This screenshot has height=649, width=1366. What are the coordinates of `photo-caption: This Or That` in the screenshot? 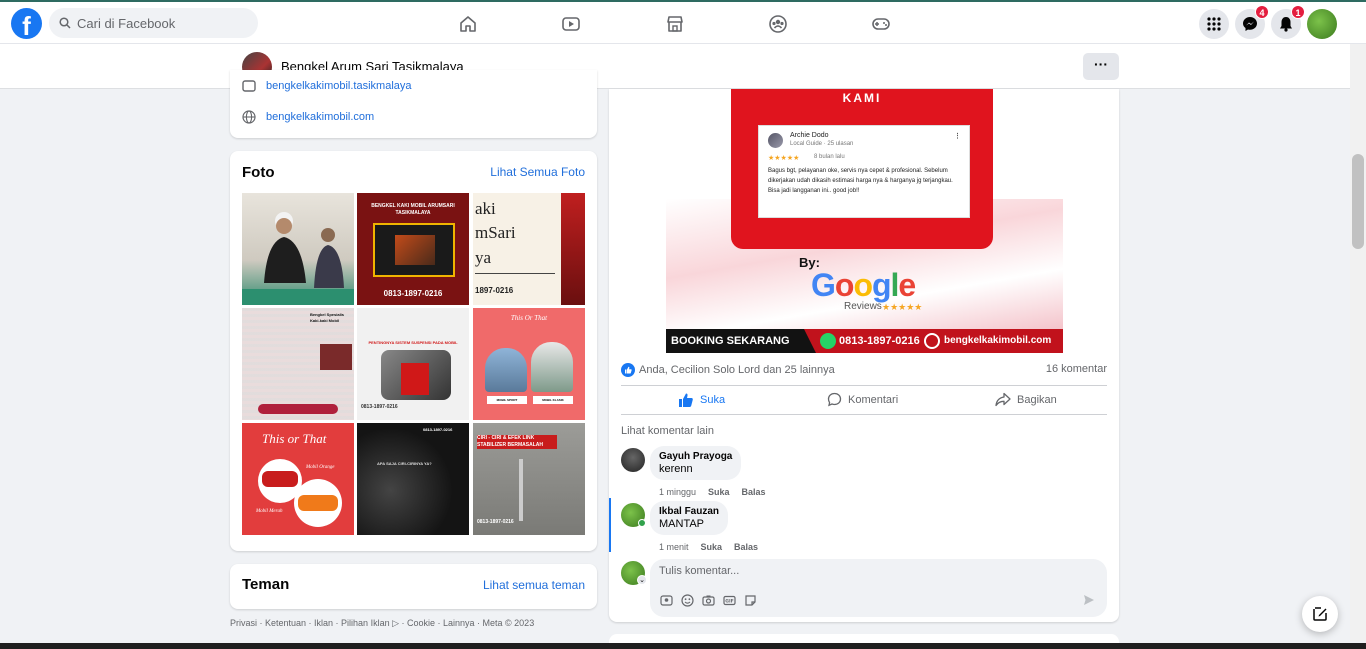 It's located at (529, 318).